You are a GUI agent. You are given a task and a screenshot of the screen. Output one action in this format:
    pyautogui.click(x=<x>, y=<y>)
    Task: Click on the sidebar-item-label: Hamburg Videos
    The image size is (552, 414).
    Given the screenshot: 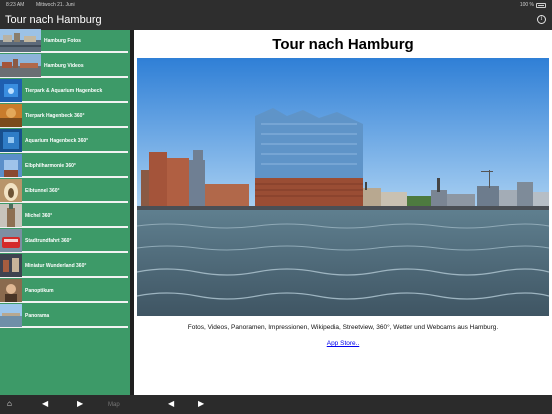 What is the action you would take?
    pyautogui.click(x=64, y=65)
    